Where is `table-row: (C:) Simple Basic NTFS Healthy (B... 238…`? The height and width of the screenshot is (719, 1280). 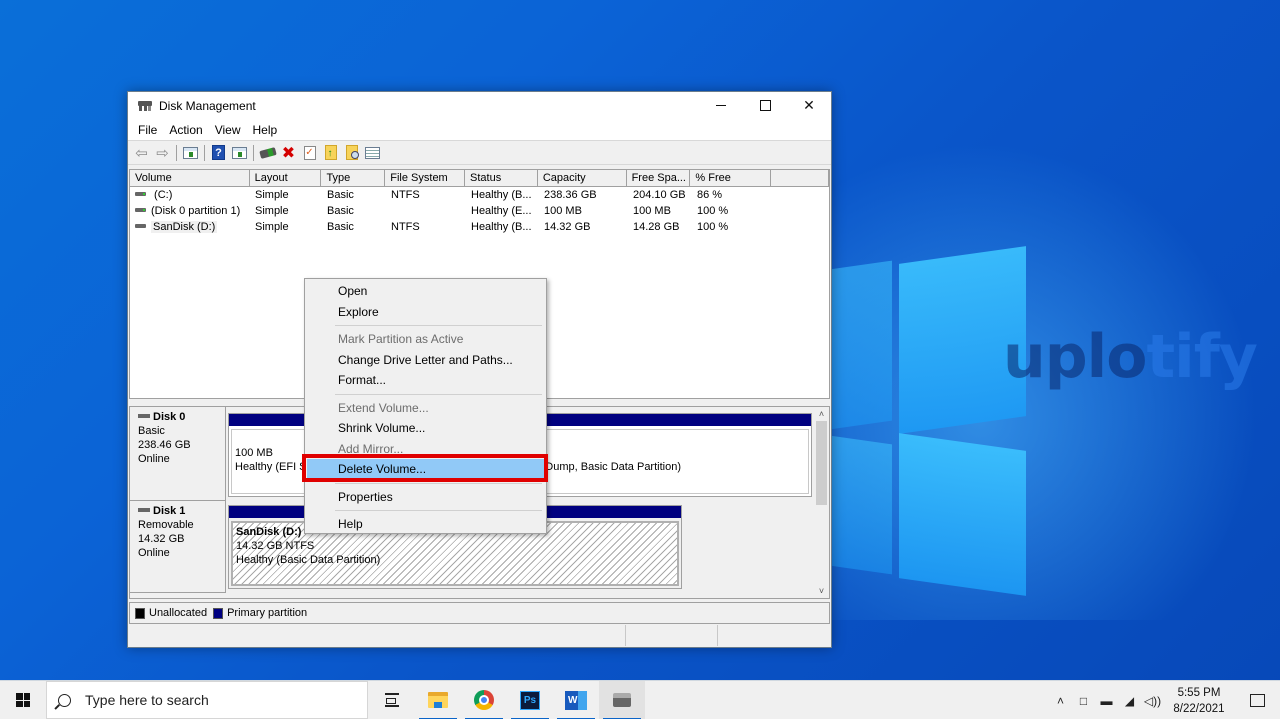
table-row: (C:) Simple Basic NTFS Healthy (B... 238… is located at coordinates (479, 195).